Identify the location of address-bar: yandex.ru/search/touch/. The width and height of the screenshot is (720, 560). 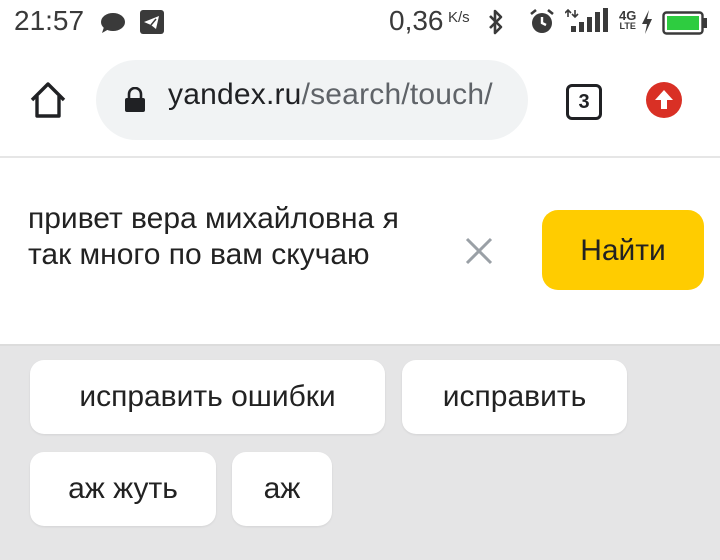
(312, 100).